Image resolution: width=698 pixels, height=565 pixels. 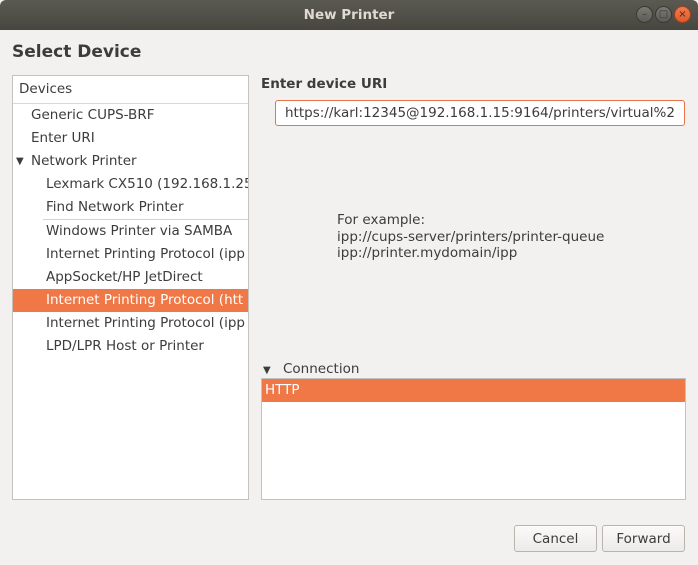 I want to click on device-item-label: Lexmark CX510 (192.168.1.25), so click(x=147, y=184).